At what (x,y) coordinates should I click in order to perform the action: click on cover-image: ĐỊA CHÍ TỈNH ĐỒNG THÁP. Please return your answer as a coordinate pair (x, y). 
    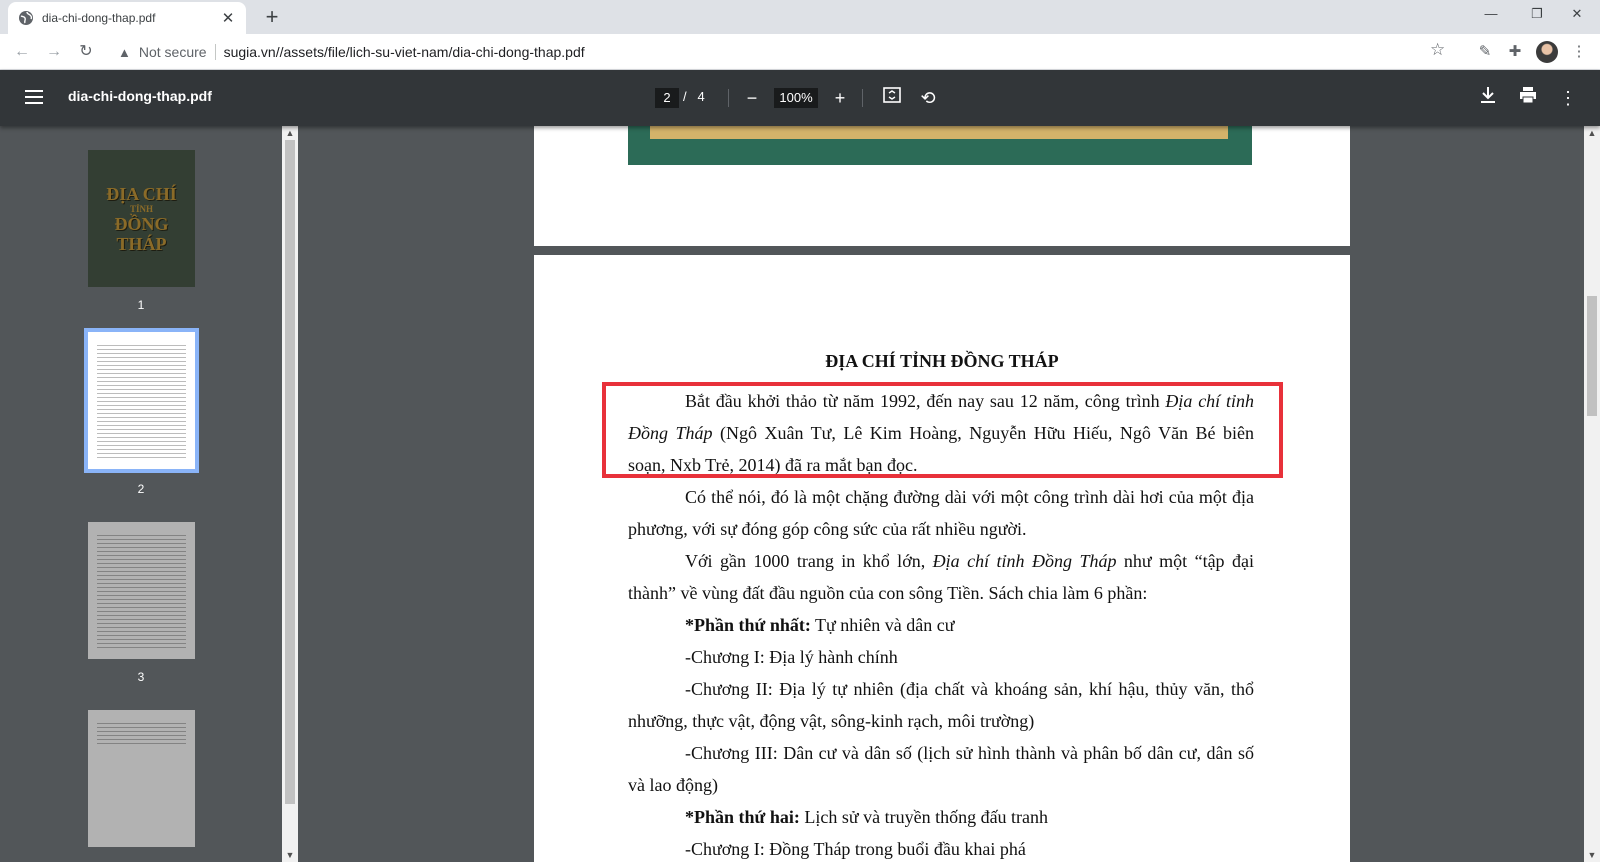
    Looking at the image, I should click on (141, 218).